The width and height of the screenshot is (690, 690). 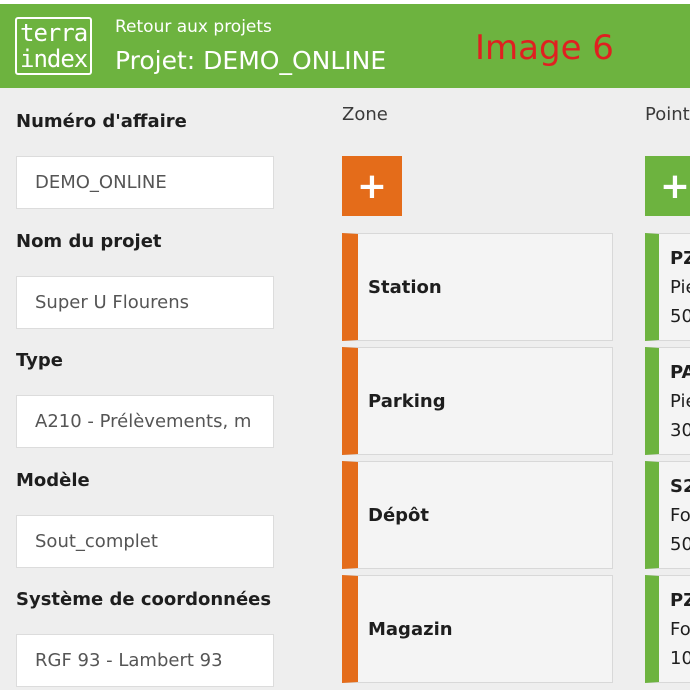 I want to click on terra-index-logo: terra index, so click(x=53, y=46).